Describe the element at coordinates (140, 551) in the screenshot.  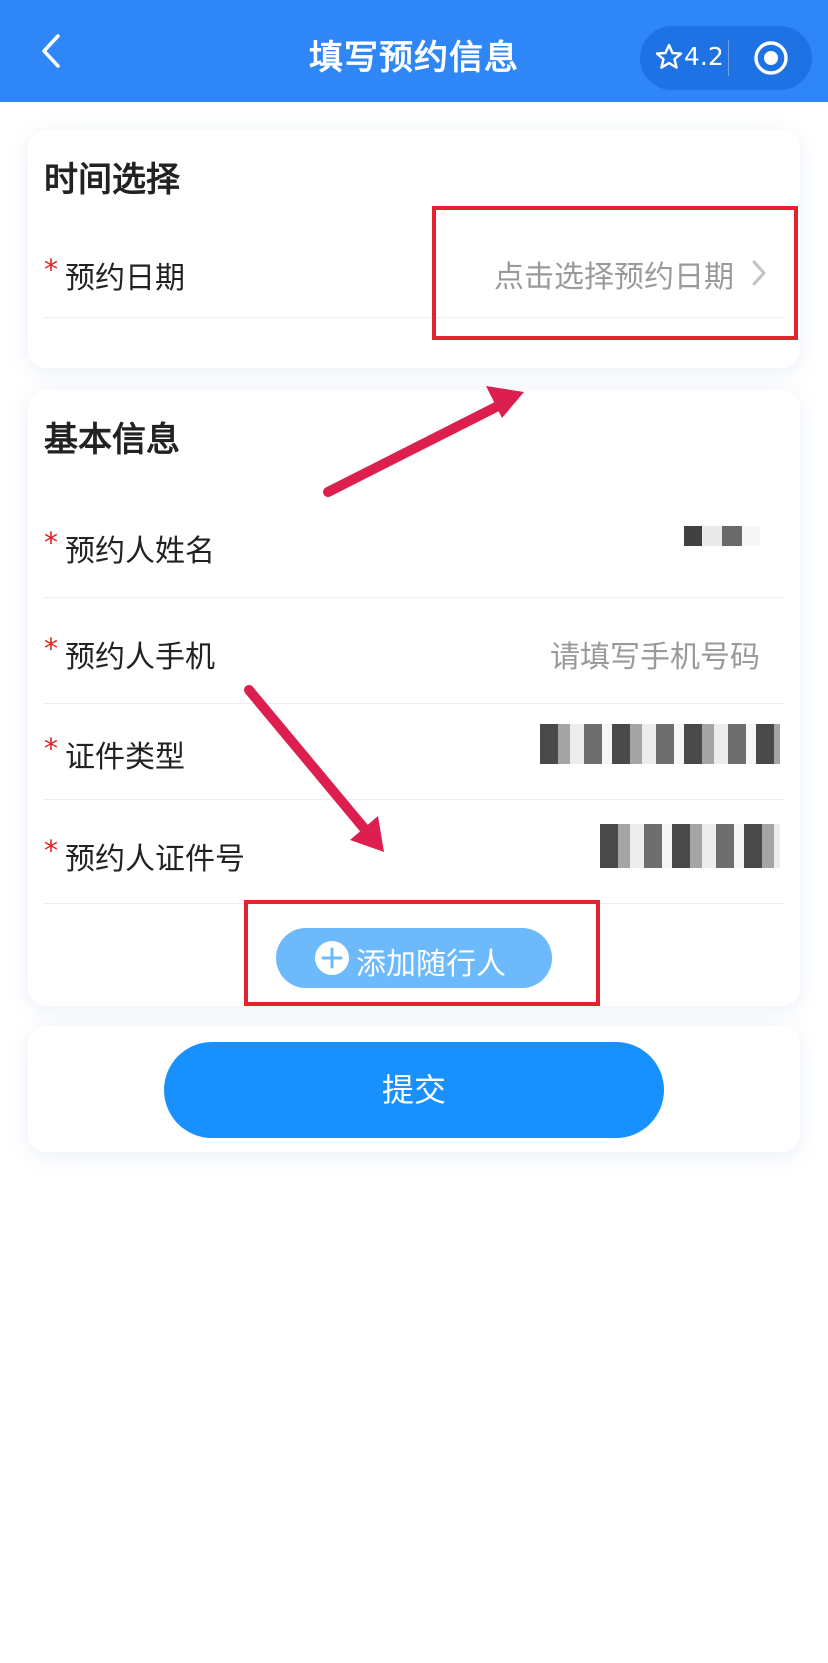
I see `applicant-name-label: 预约人姓名` at that location.